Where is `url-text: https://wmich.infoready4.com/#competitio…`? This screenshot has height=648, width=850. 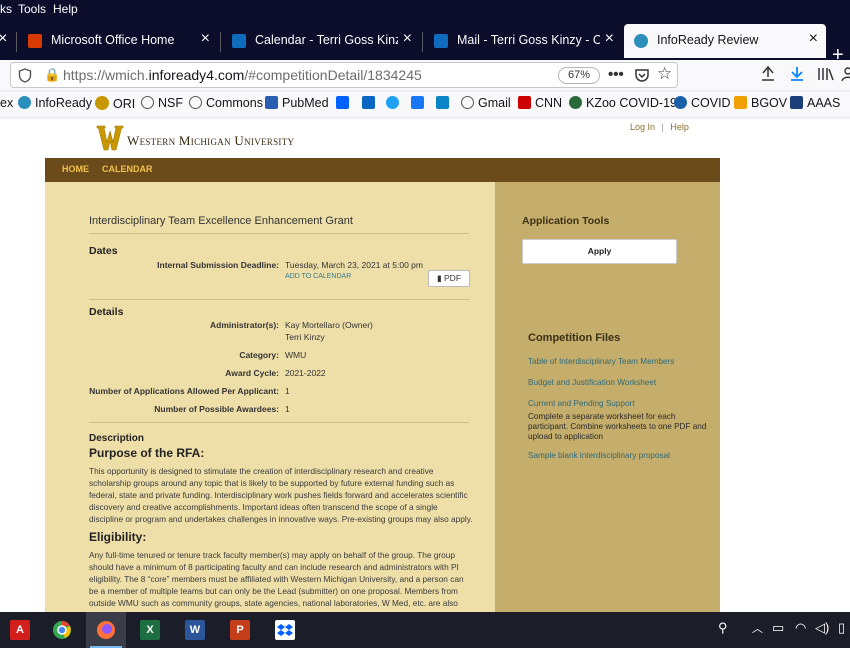 url-text: https://wmich.infoready4.com/#competitio… is located at coordinates (242, 75).